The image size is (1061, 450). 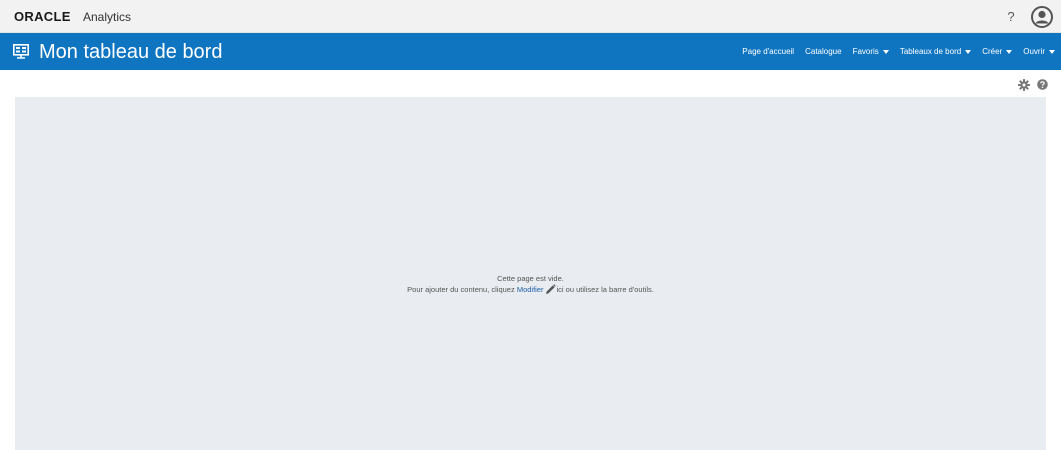 I want to click on help-icon, so click(x=1042, y=84).